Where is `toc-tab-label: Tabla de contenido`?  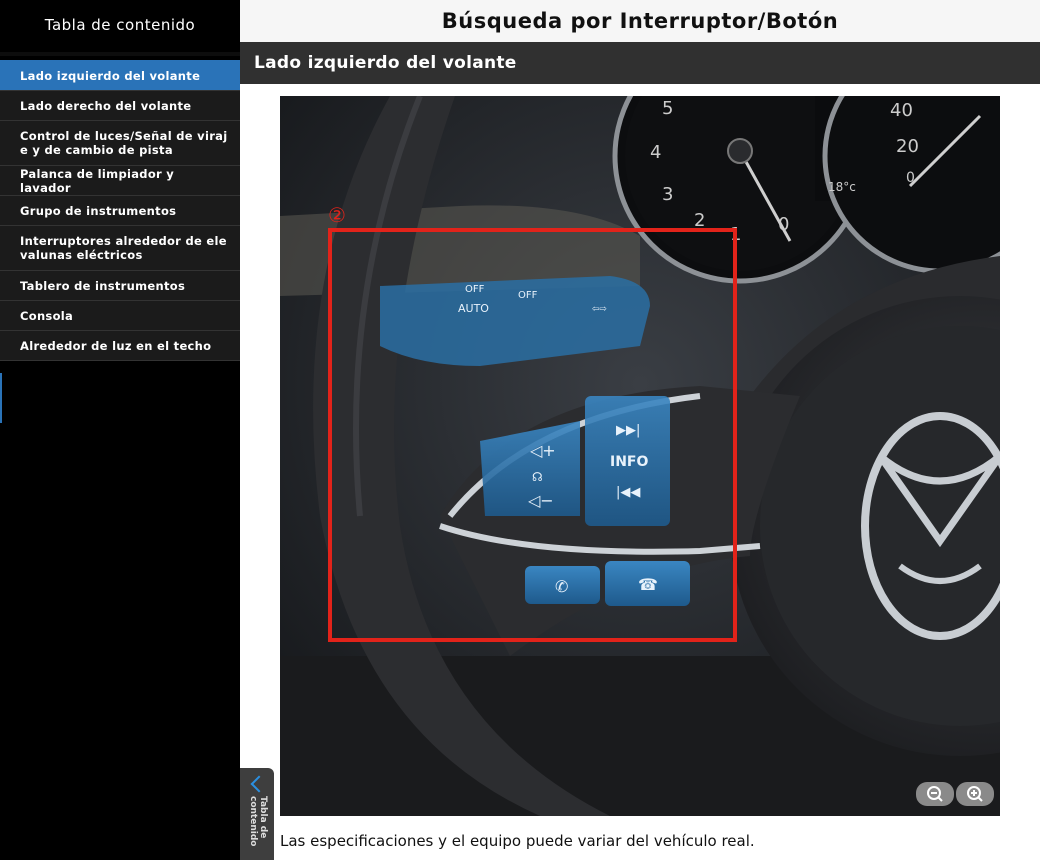
toc-tab-label: Tabla de contenido is located at coordinates (258, 821).